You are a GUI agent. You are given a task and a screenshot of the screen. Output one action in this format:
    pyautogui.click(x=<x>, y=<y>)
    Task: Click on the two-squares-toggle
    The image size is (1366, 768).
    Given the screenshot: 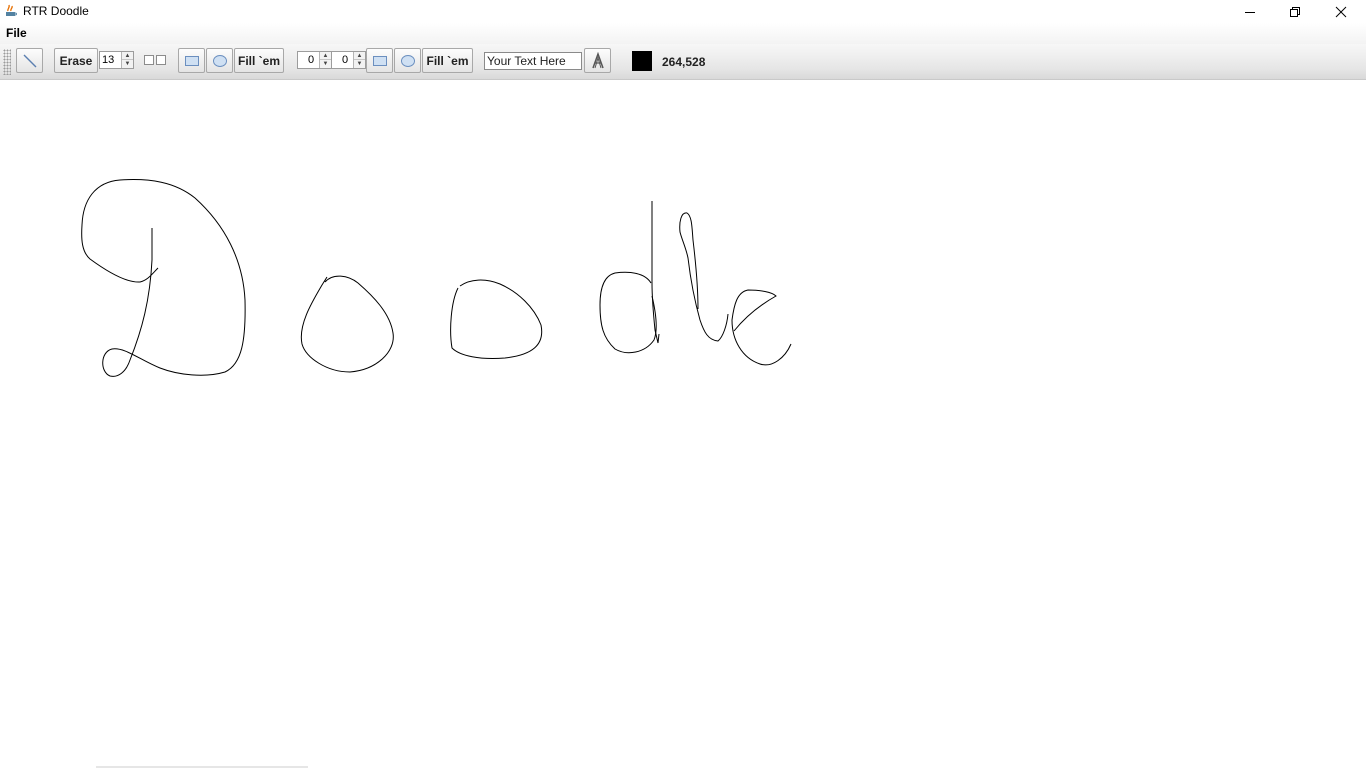 What is the action you would take?
    pyautogui.click(x=155, y=60)
    